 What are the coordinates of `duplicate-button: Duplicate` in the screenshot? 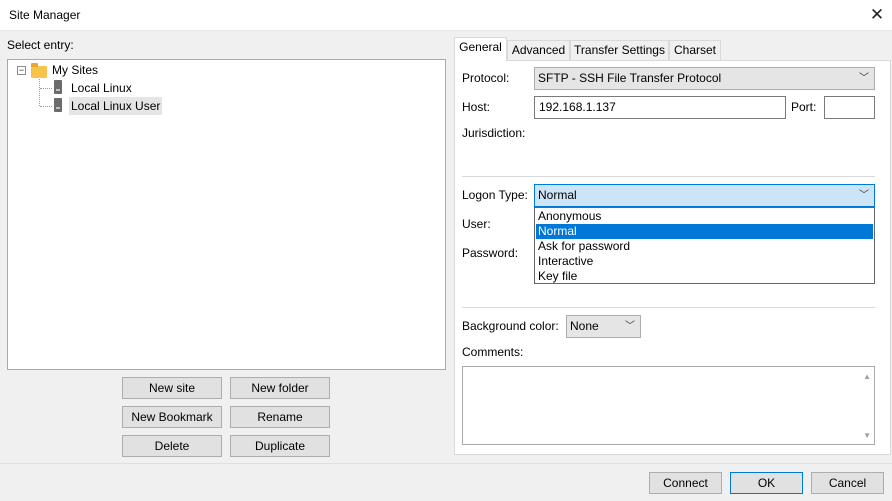 It's located at (280, 446).